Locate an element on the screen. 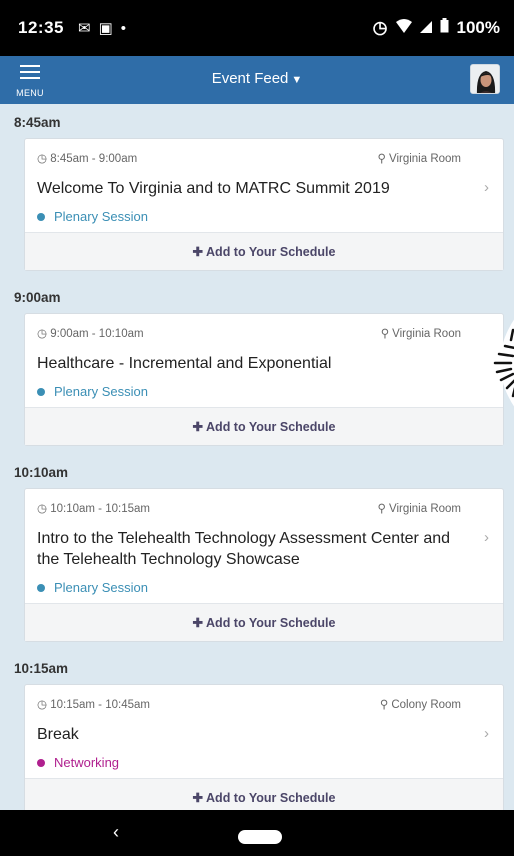 This screenshot has width=514, height=856. time-header: 9:00am is located at coordinates (37, 297).